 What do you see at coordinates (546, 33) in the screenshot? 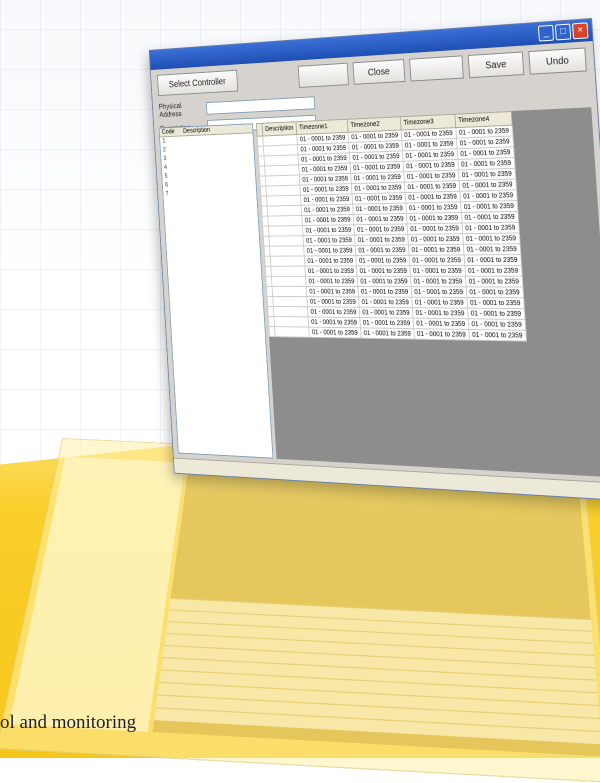
I see `minimize-icon: _` at bounding box center [546, 33].